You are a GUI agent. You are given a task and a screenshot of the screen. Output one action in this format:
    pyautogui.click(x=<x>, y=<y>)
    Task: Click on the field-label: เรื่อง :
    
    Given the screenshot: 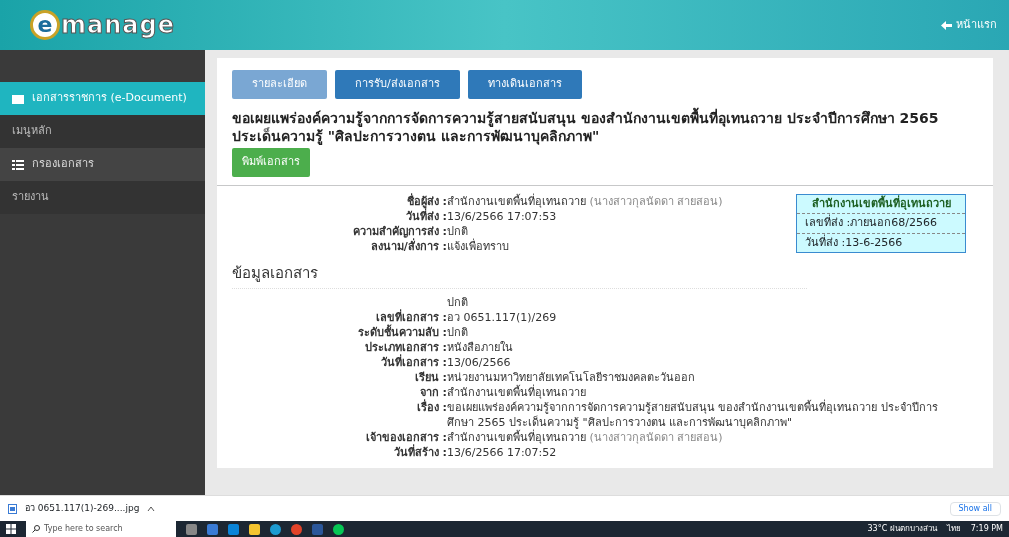 What is the action you would take?
    pyautogui.click(x=431, y=407)
    